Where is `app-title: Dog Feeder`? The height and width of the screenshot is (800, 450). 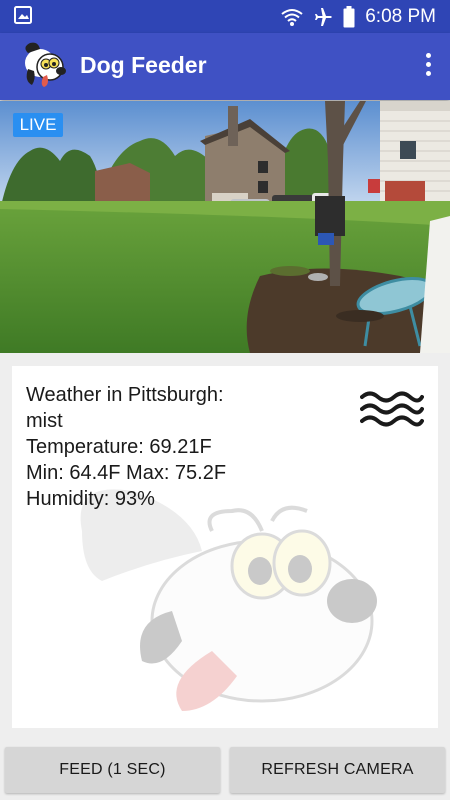
app-title: Dog Feeder is located at coordinates (143, 65).